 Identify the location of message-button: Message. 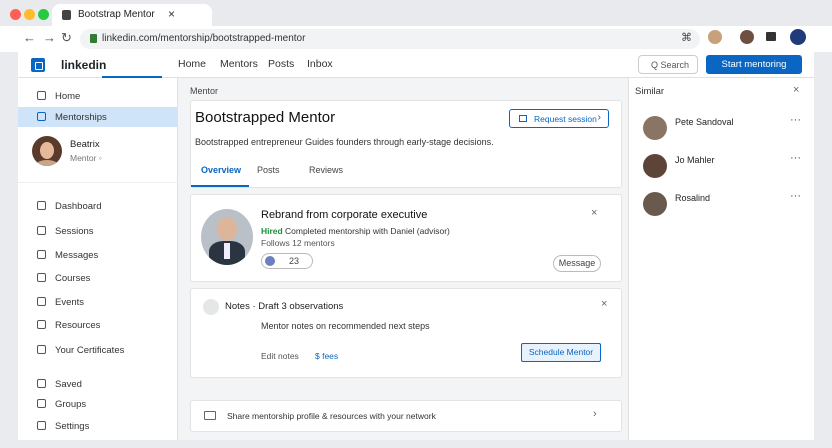
(577, 263).